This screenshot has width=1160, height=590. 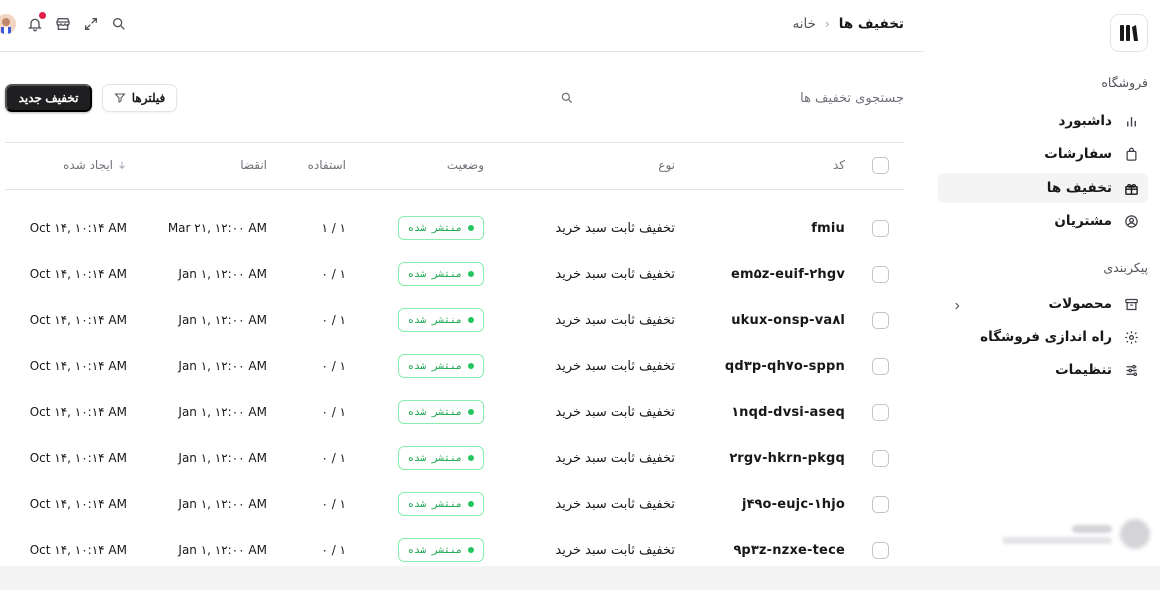 I want to click on new-discount-button: تخفیف جدید, so click(x=48, y=98).